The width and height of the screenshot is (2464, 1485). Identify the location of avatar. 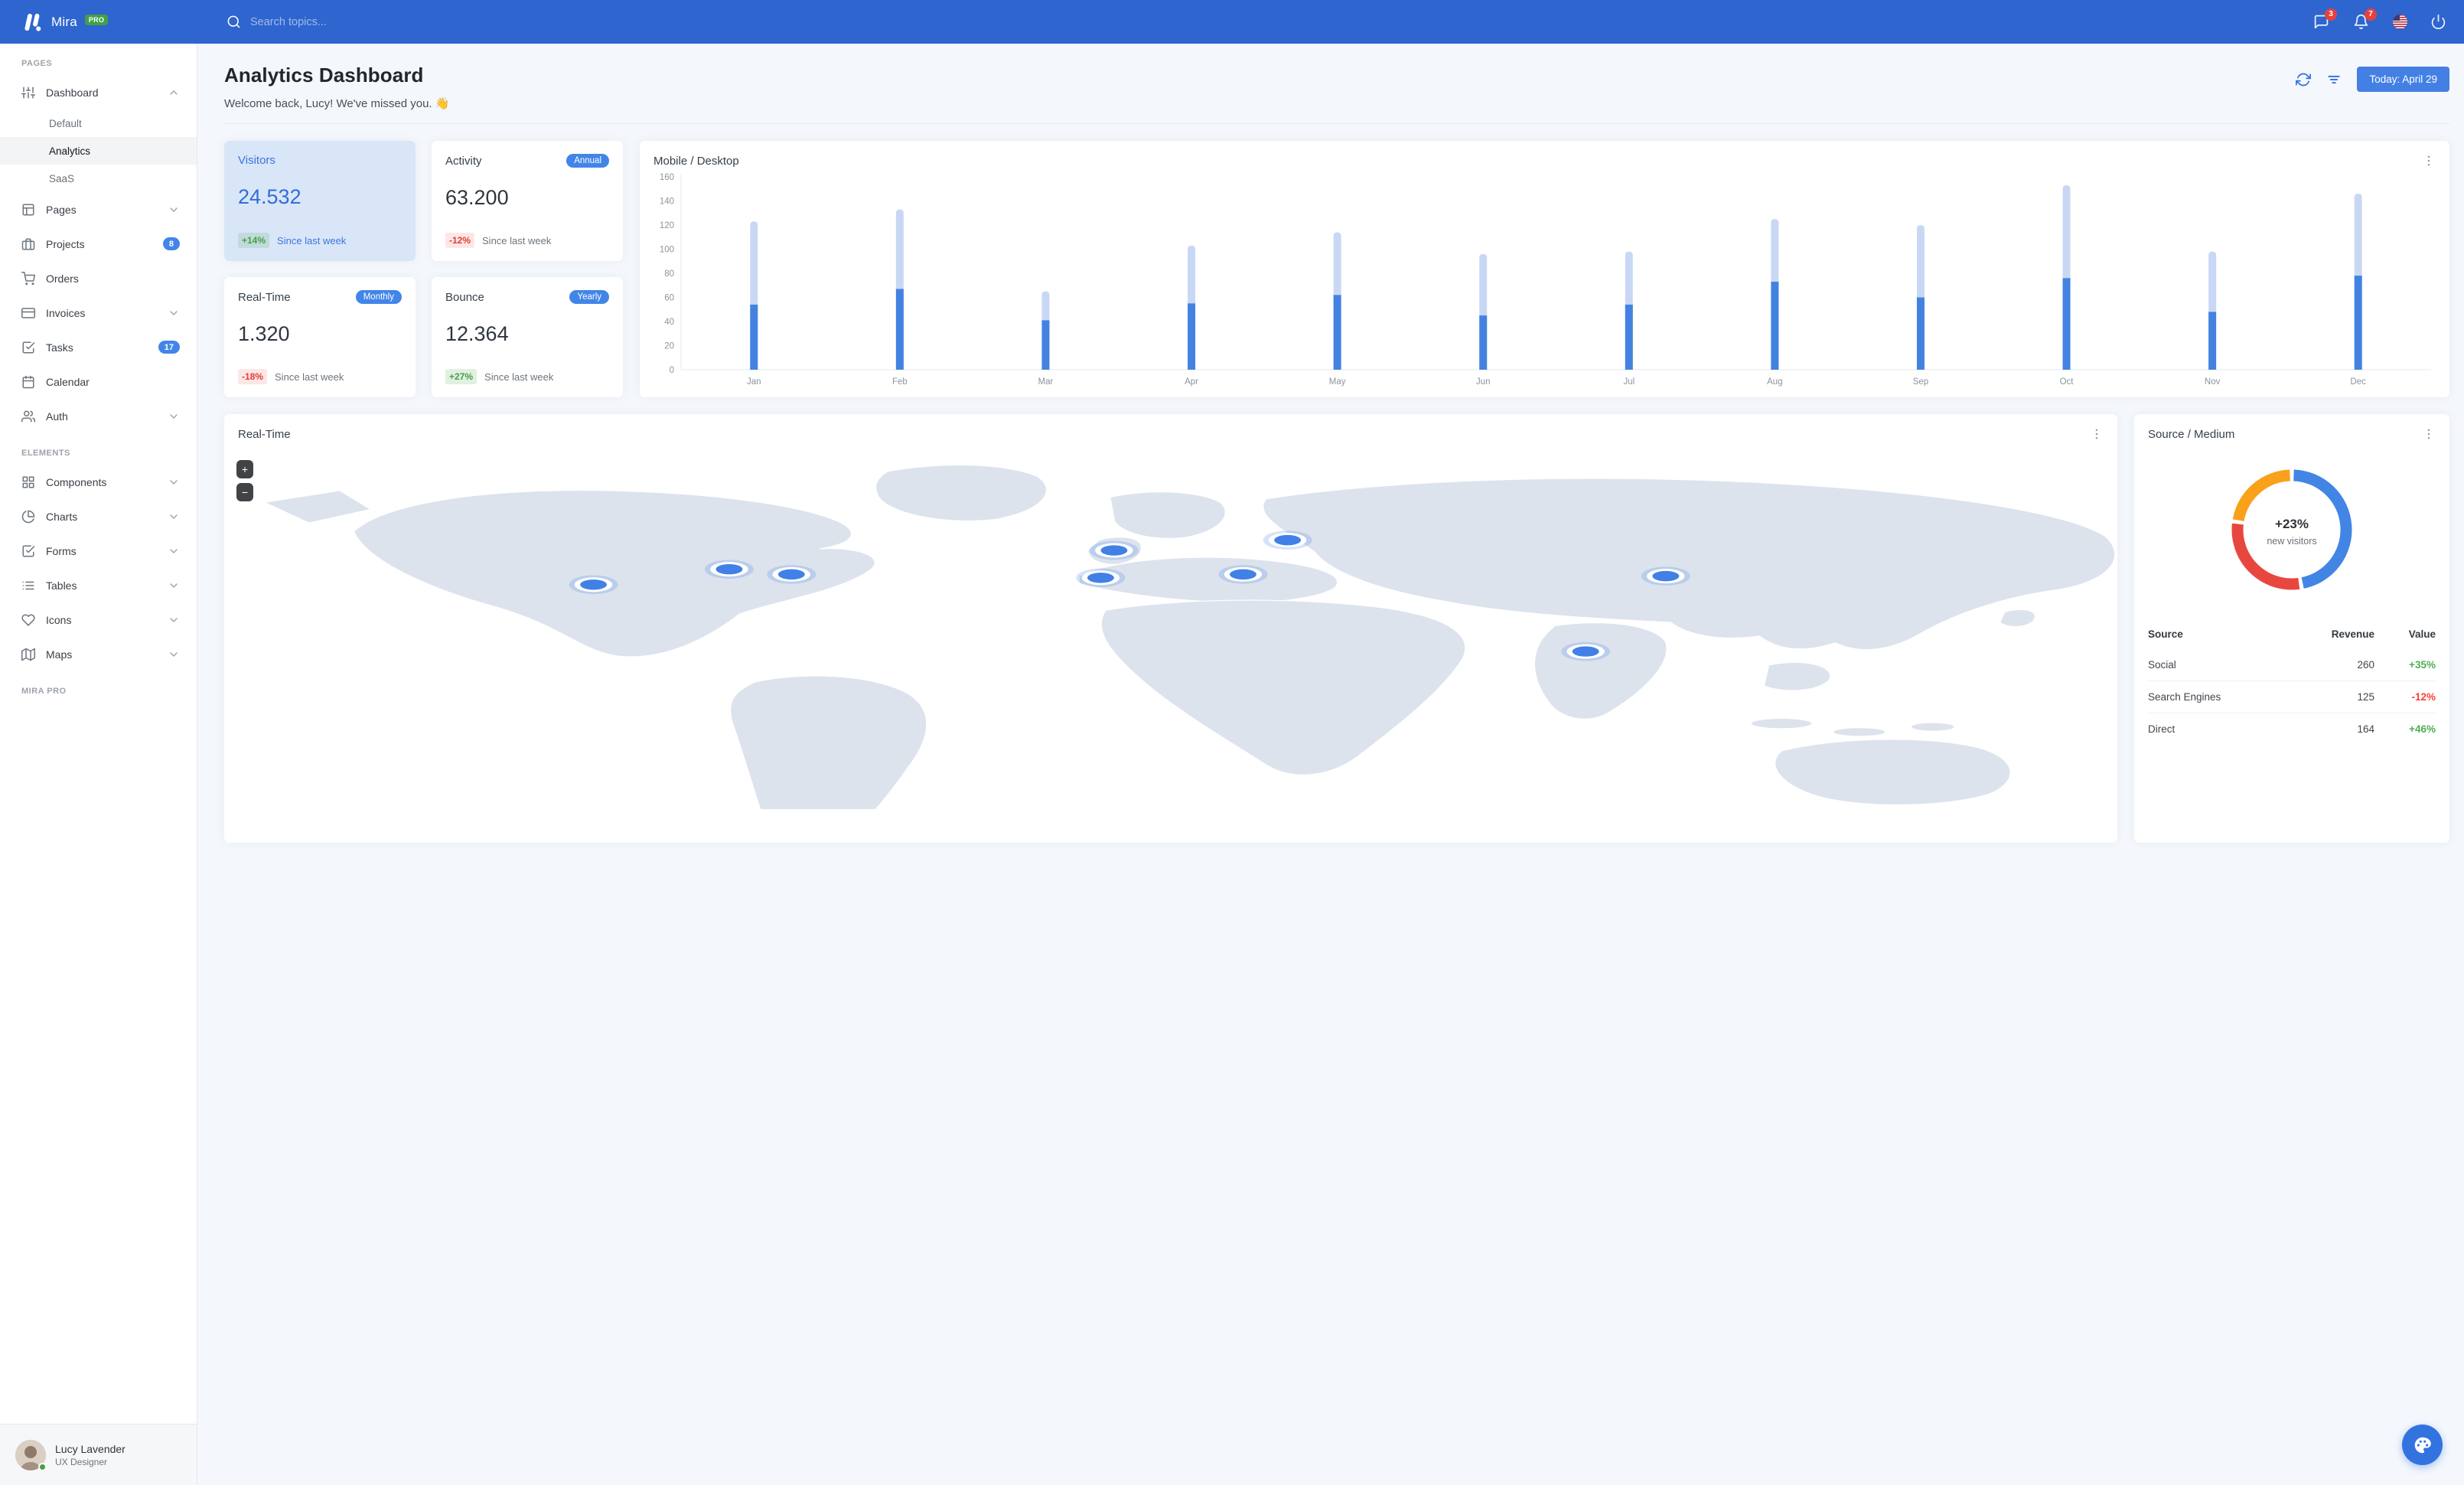
(31, 1455).